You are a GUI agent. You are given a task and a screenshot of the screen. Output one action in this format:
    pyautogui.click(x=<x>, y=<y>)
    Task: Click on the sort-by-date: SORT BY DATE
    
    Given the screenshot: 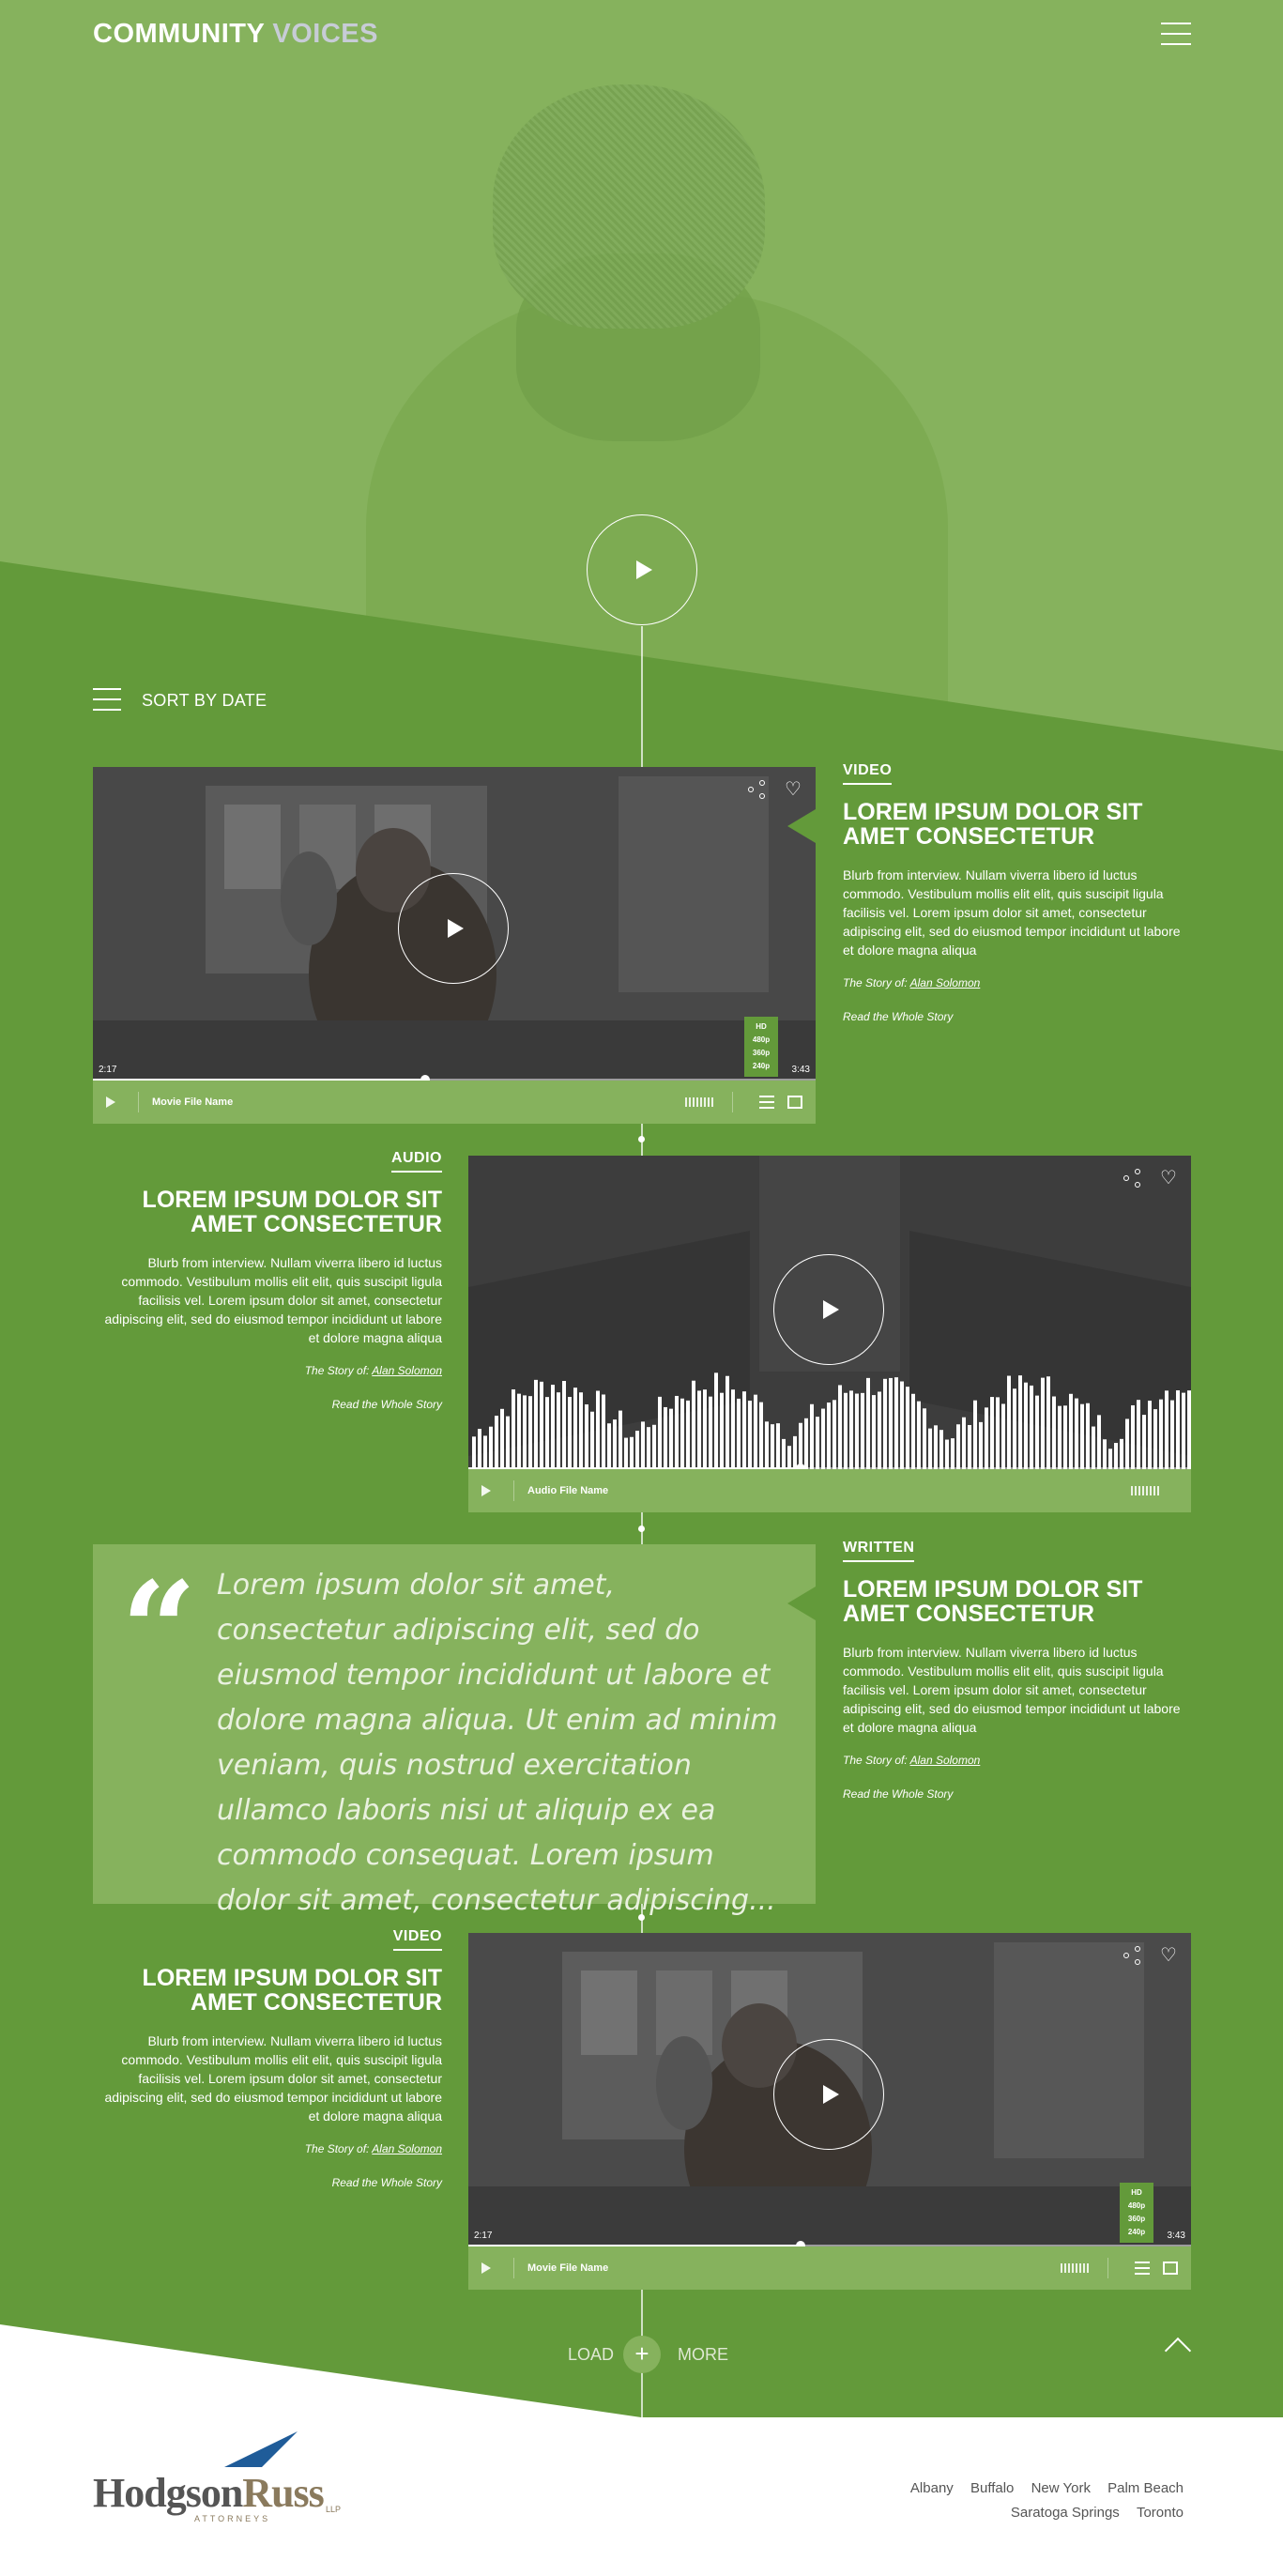 What is the action you would take?
    pyautogui.click(x=180, y=701)
    